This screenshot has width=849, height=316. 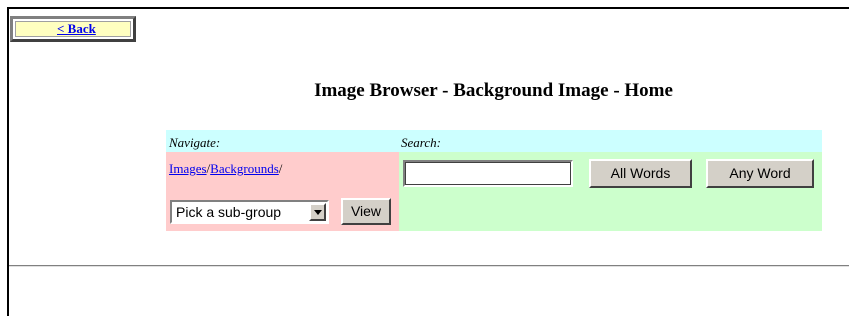 I want to click on horizontal-divider, so click(x=429, y=266).